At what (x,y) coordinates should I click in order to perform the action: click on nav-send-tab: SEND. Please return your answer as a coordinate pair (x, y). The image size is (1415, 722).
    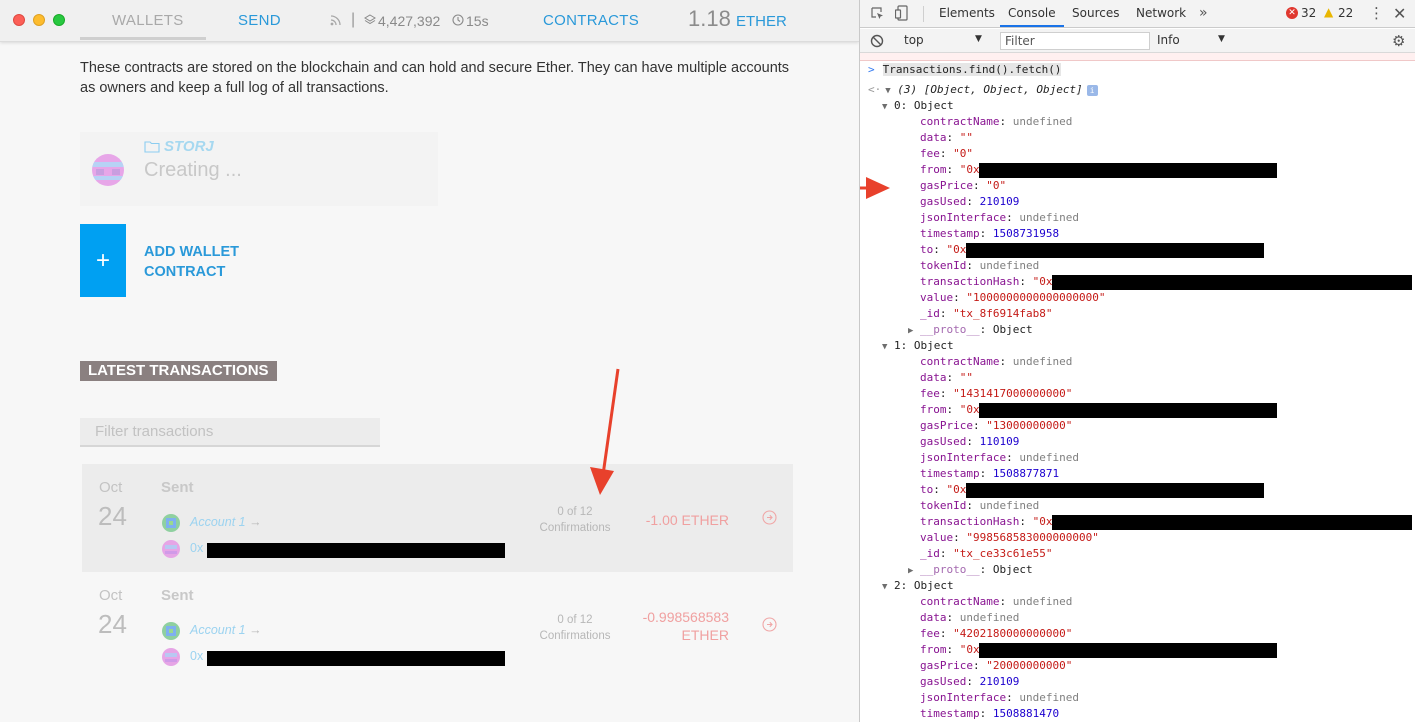
    Looking at the image, I should click on (259, 20).